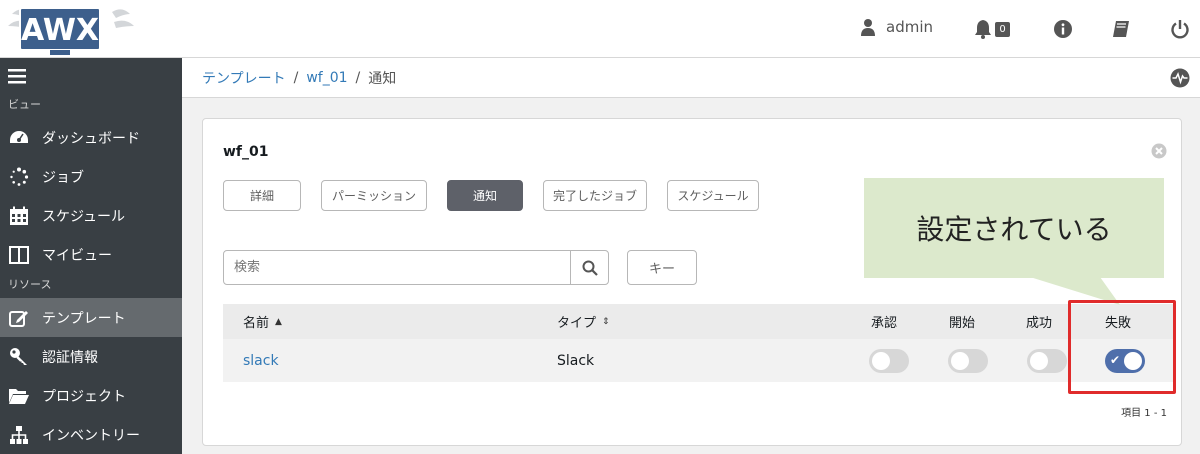 This screenshot has height=454, width=1200. What do you see at coordinates (1047, 360) in the screenshot?
I see `success-toggle` at bounding box center [1047, 360].